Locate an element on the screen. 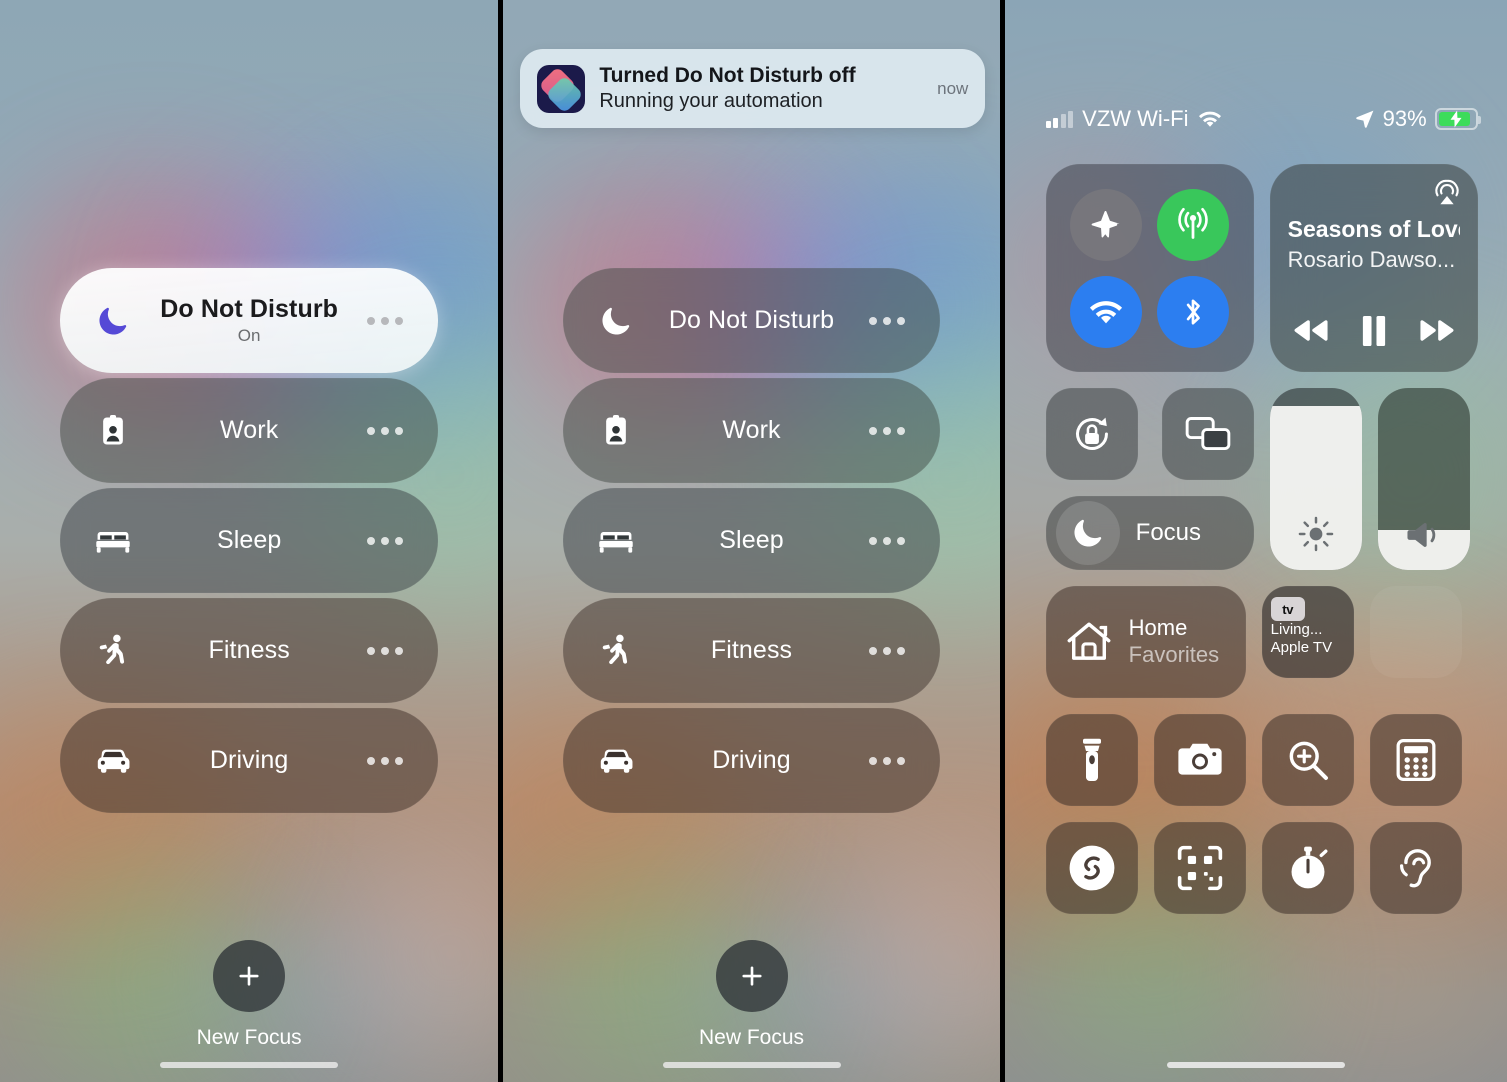 The image size is (1507, 1082). notification-subtitle: Running your automation is located at coordinates (711, 101).